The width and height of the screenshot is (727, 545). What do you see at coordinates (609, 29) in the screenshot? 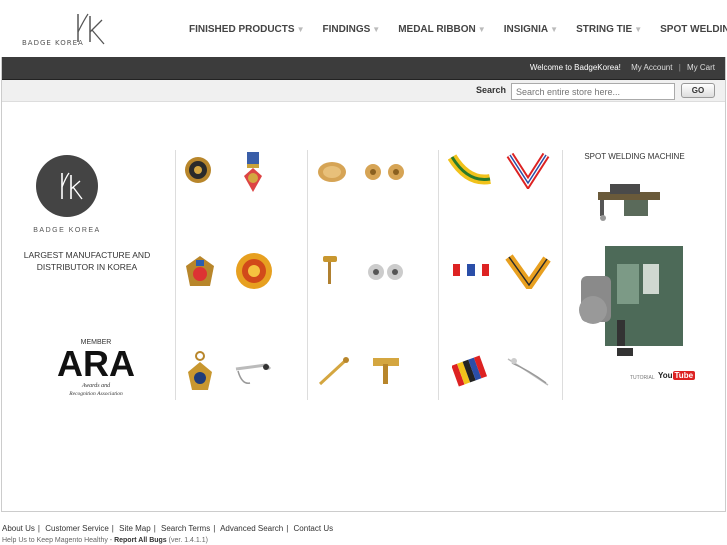
I see `nav-string-tie: STRING TIE ▼` at bounding box center [609, 29].